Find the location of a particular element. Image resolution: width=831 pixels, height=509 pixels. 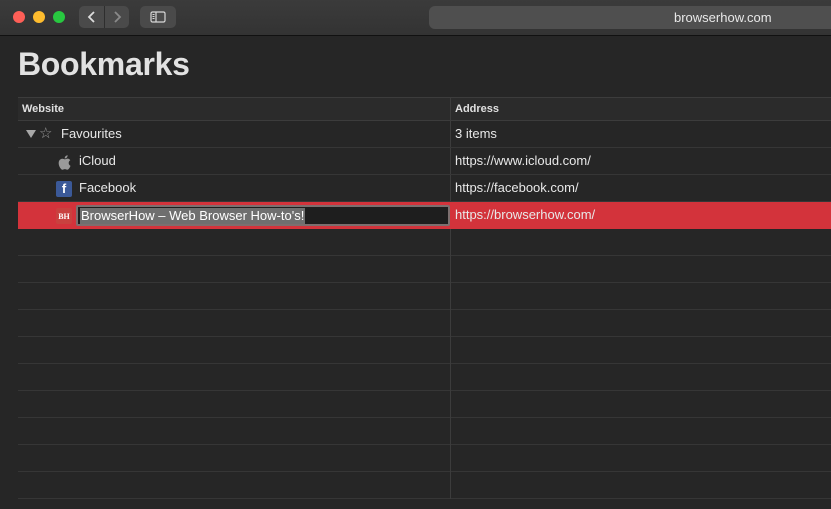

toolbar: browserhow.com is located at coordinates (415, 18).